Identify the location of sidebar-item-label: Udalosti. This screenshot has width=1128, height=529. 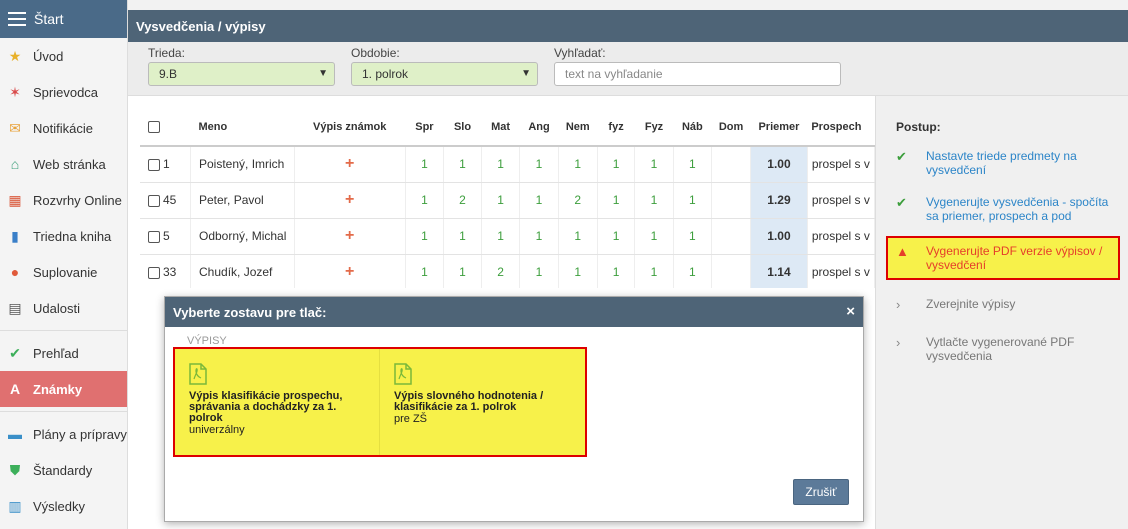
(56, 308).